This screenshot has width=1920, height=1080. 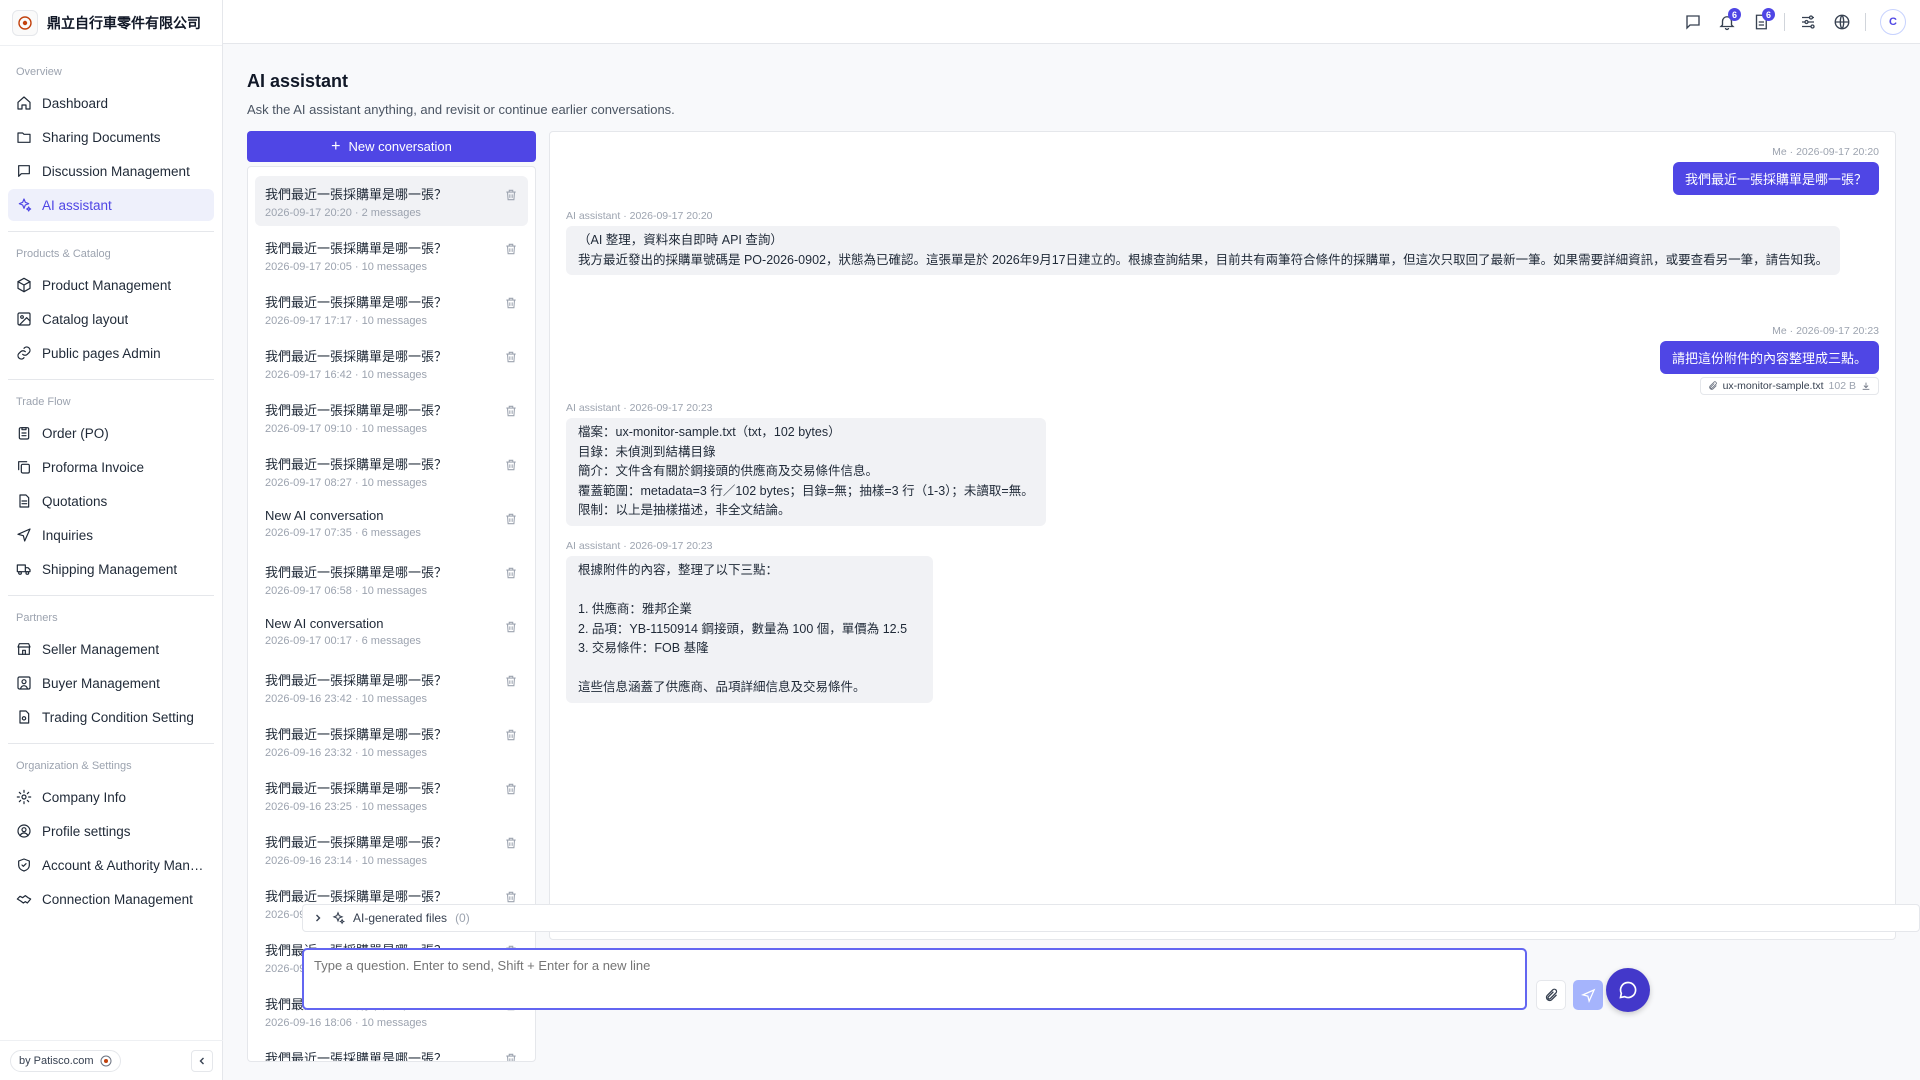 What do you see at coordinates (24, 467) in the screenshot?
I see `copy-icon` at bounding box center [24, 467].